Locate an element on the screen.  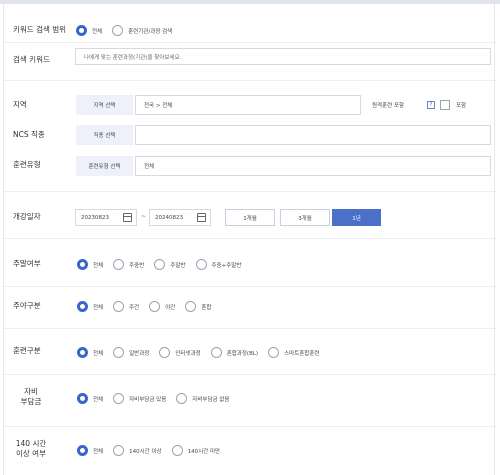
row-hours140: 140 시간 이상 여부 전체 140시간 이상 140시간 미만 is located at coordinates (250, 451).